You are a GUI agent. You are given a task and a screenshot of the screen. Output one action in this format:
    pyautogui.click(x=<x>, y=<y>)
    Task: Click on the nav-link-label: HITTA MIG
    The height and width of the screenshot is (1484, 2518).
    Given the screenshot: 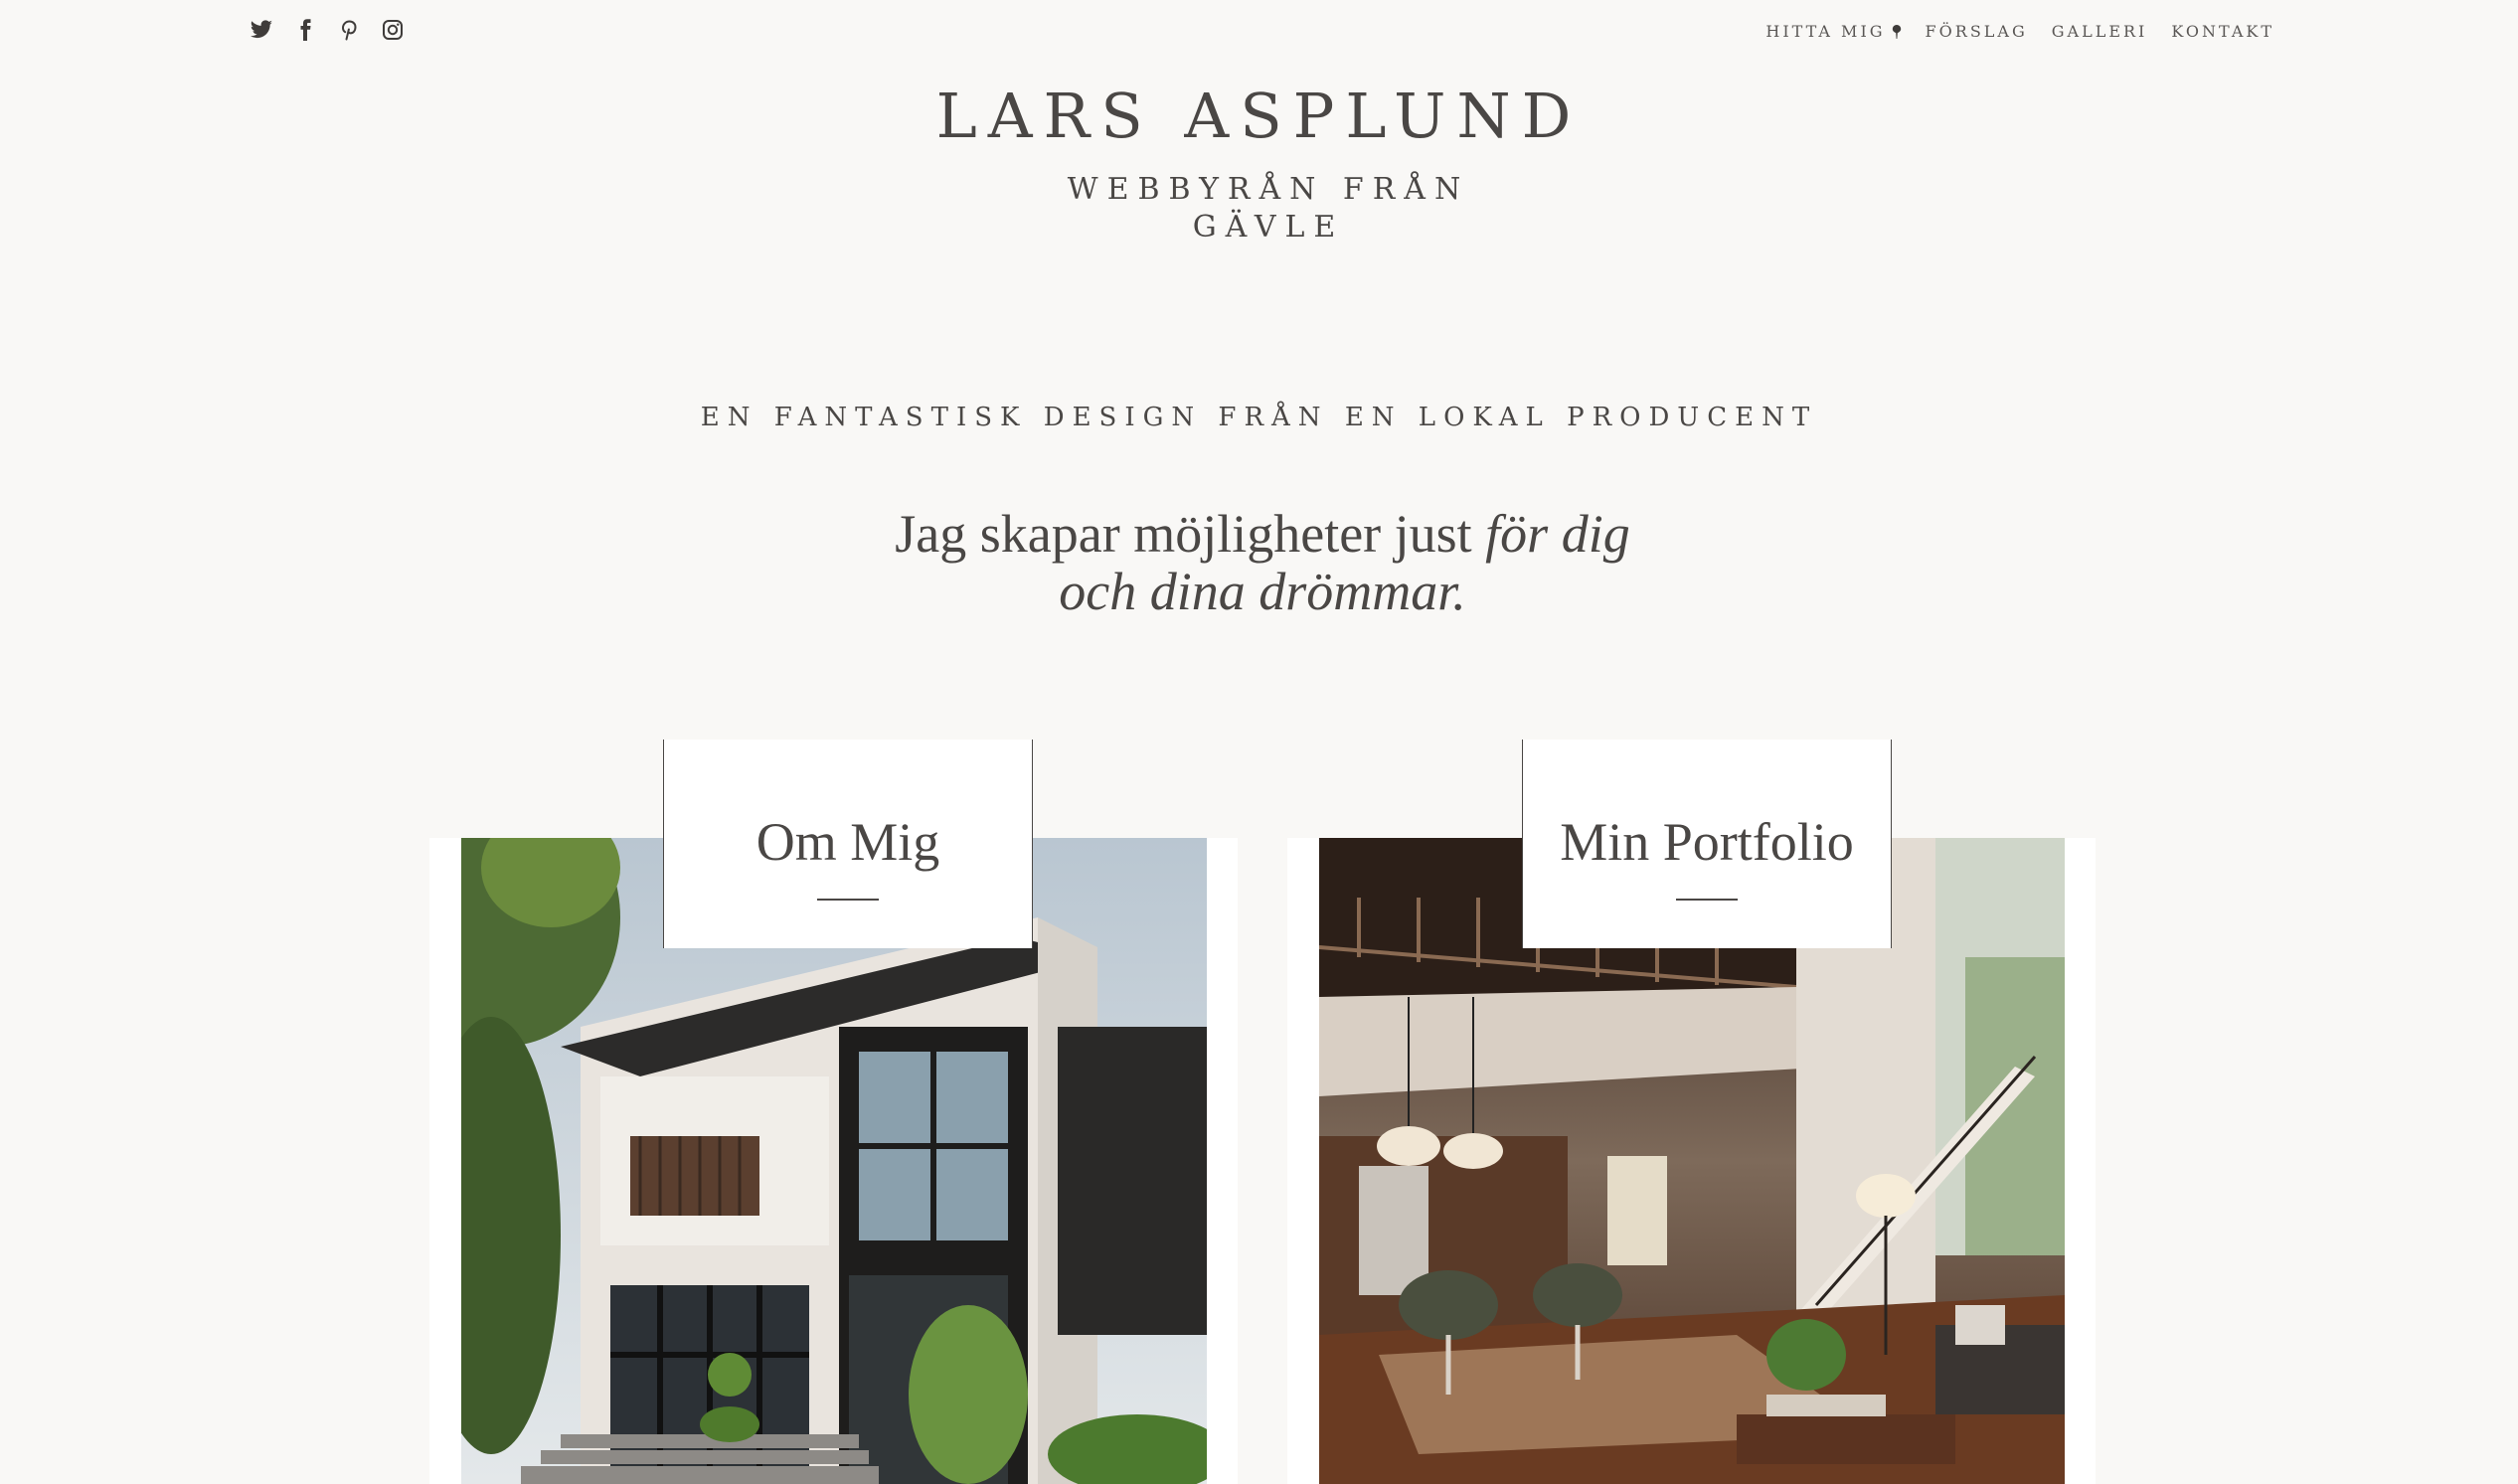 What is the action you would take?
    pyautogui.click(x=1825, y=31)
    